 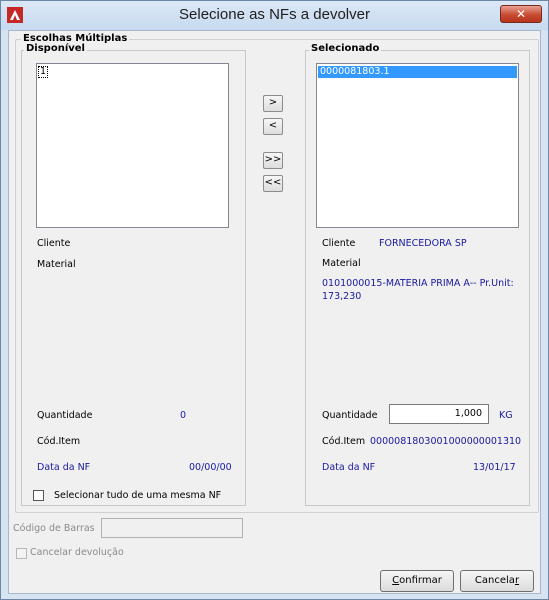 What do you see at coordinates (273, 126) in the screenshot?
I see `remove-selected-button: <` at bounding box center [273, 126].